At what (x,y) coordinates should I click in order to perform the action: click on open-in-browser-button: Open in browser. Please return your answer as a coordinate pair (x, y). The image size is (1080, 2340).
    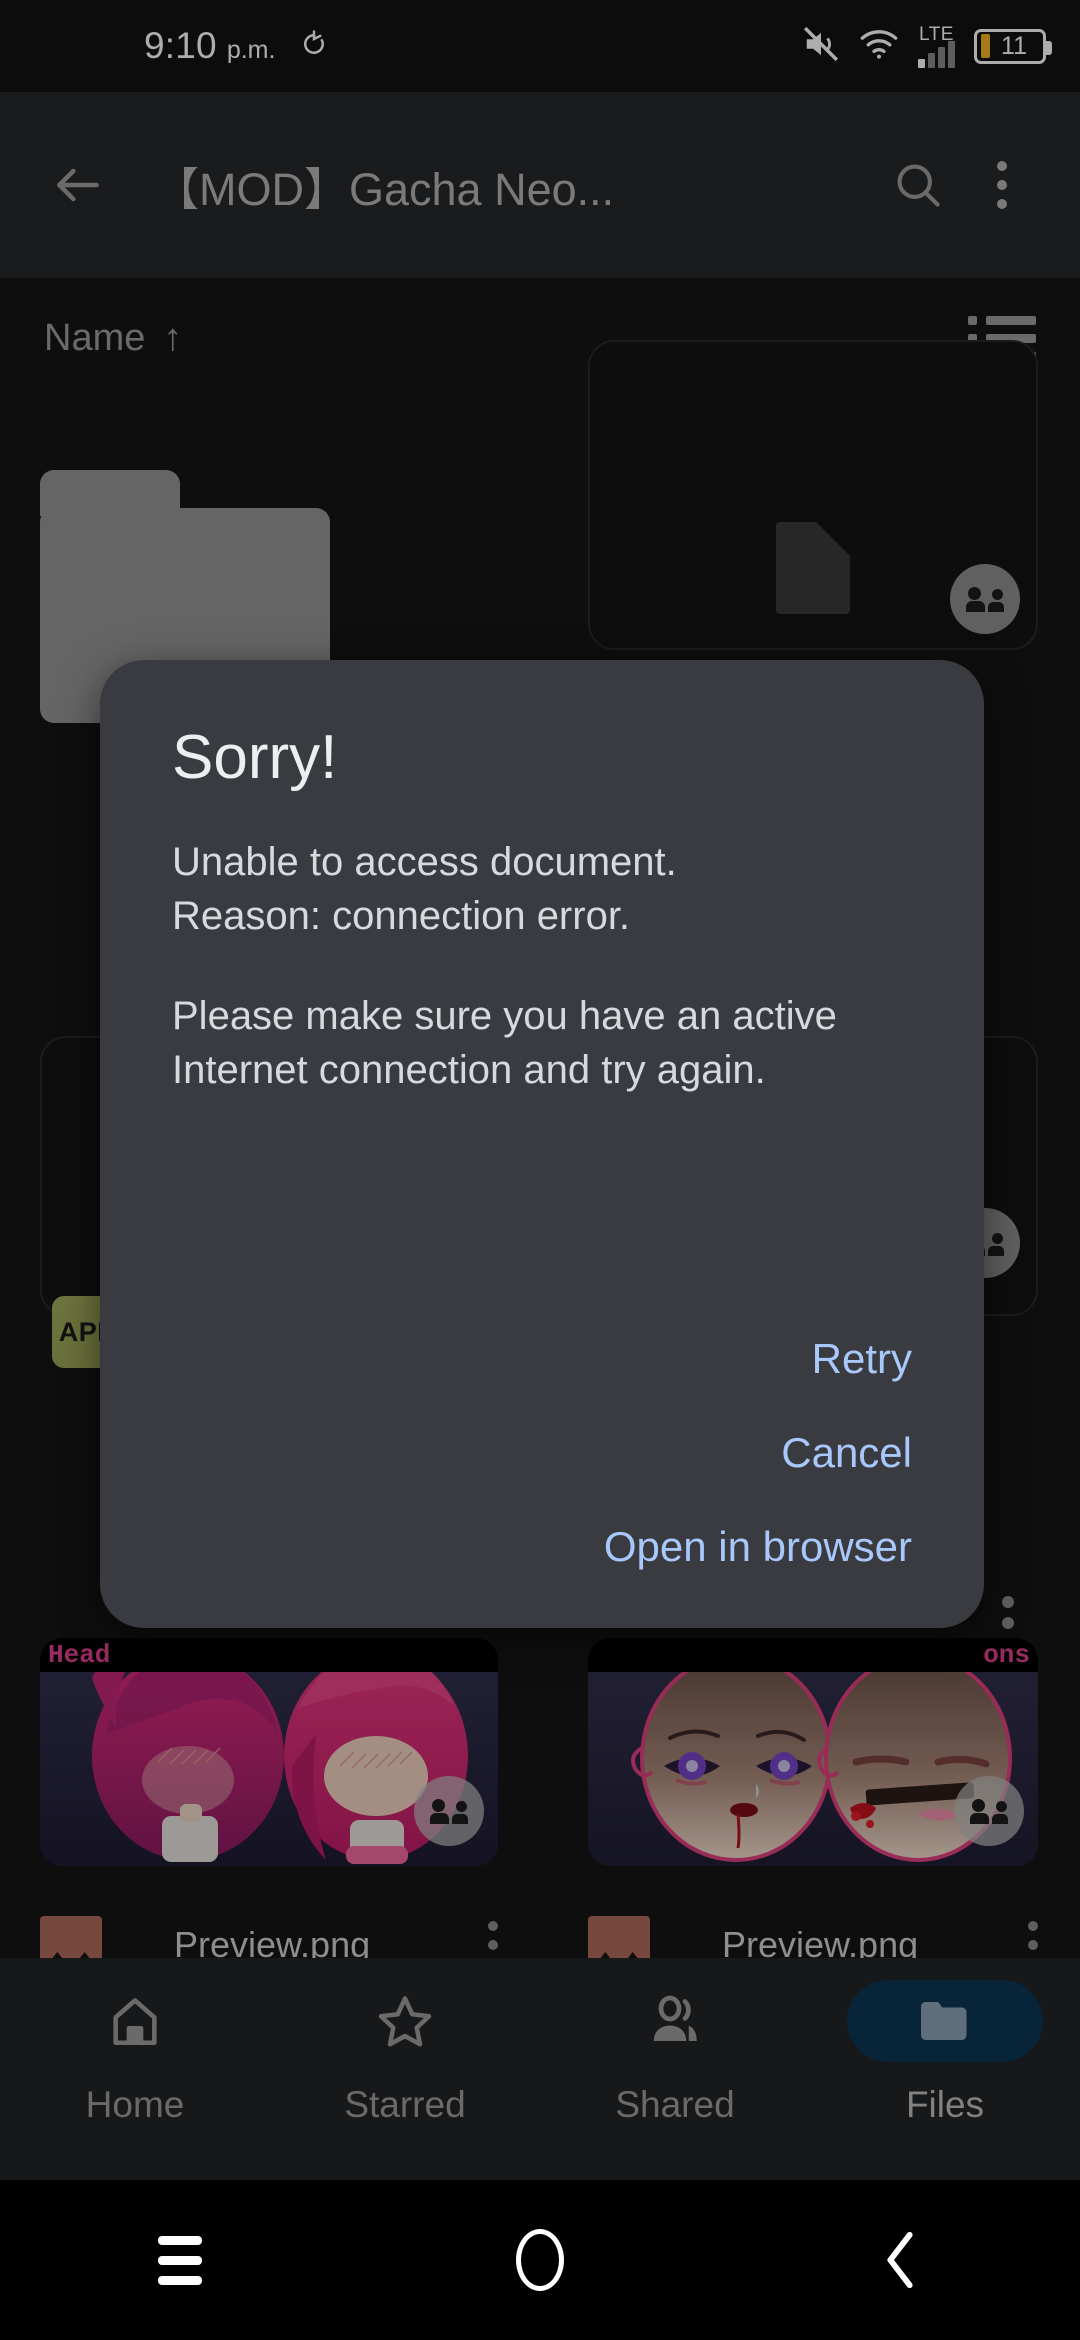
    Looking at the image, I should click on (592, 1547).